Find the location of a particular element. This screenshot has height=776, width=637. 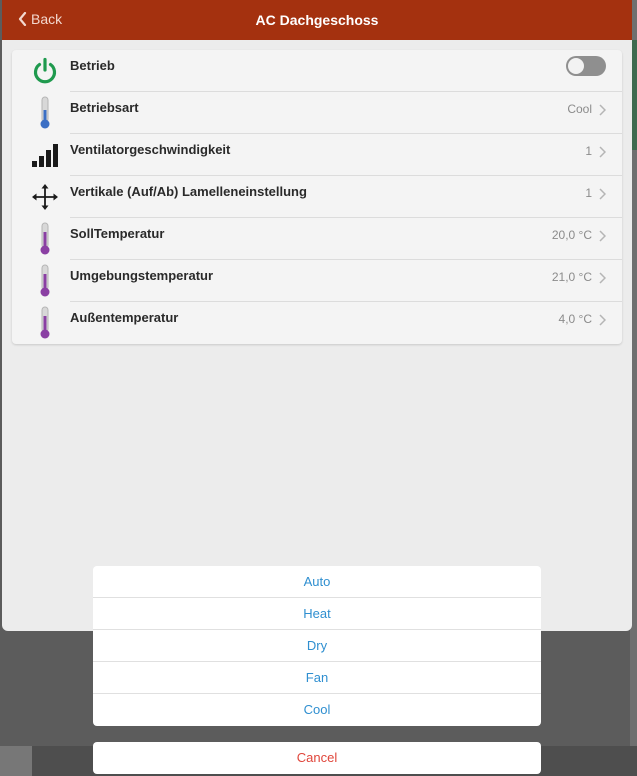

cancel-button: Cancel is located at coordinates (317, 758).